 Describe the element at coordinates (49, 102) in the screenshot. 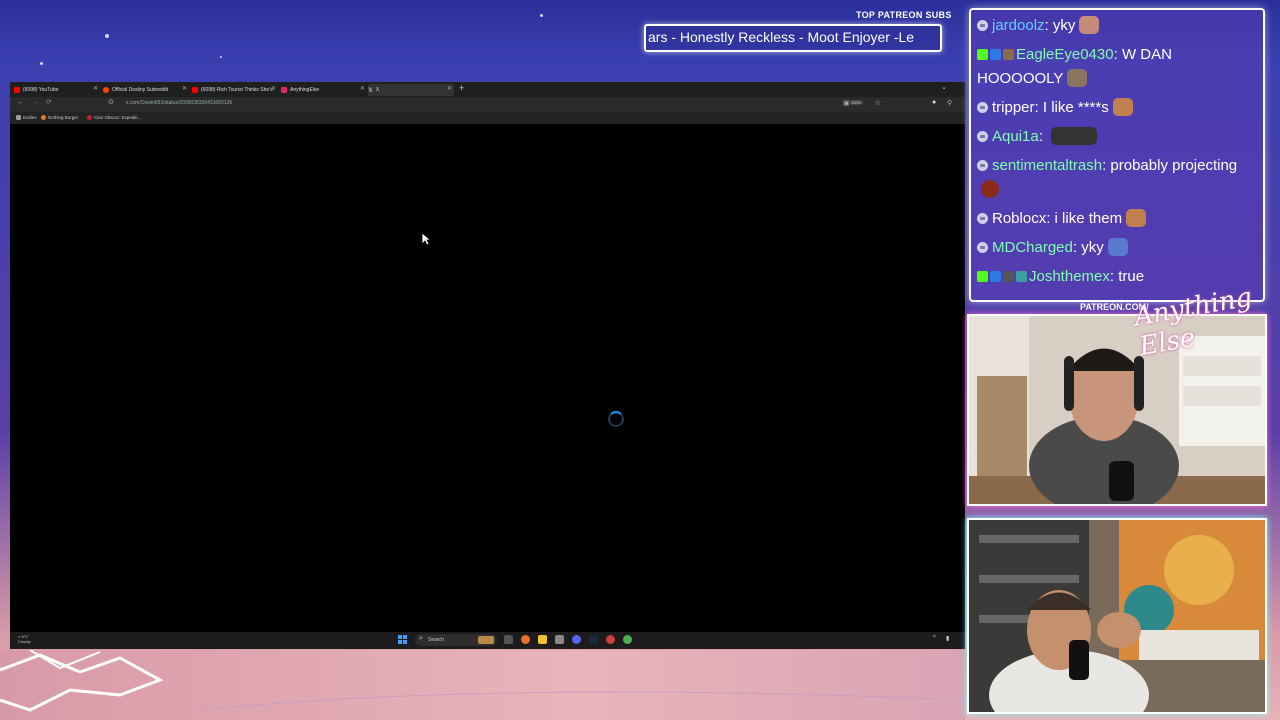

I see `reload-icon: ⟳` at that location.